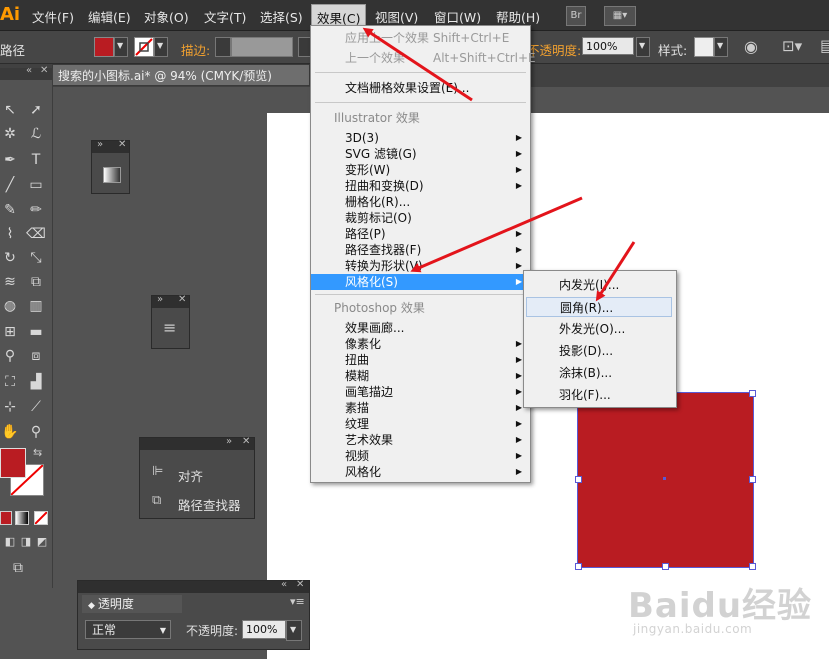  I want to click on lasso-tool-icon: ℒ, so click(36, 134).